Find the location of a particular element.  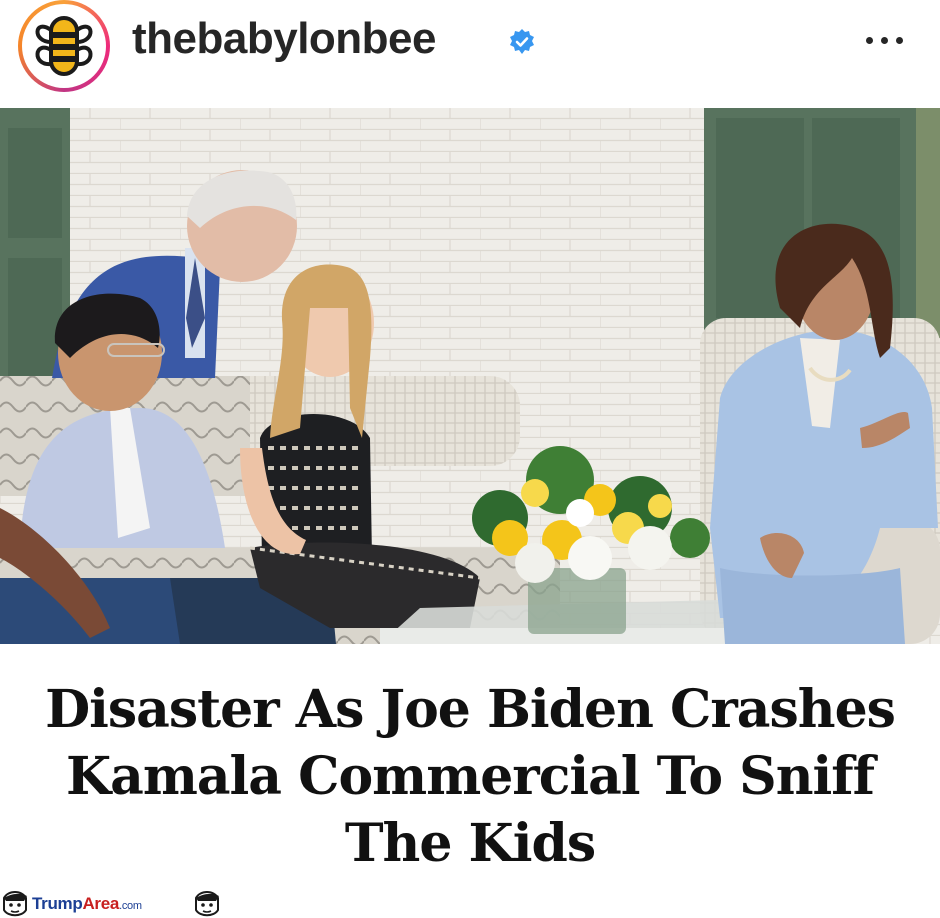

avatar is located at coordinates (64, 46).